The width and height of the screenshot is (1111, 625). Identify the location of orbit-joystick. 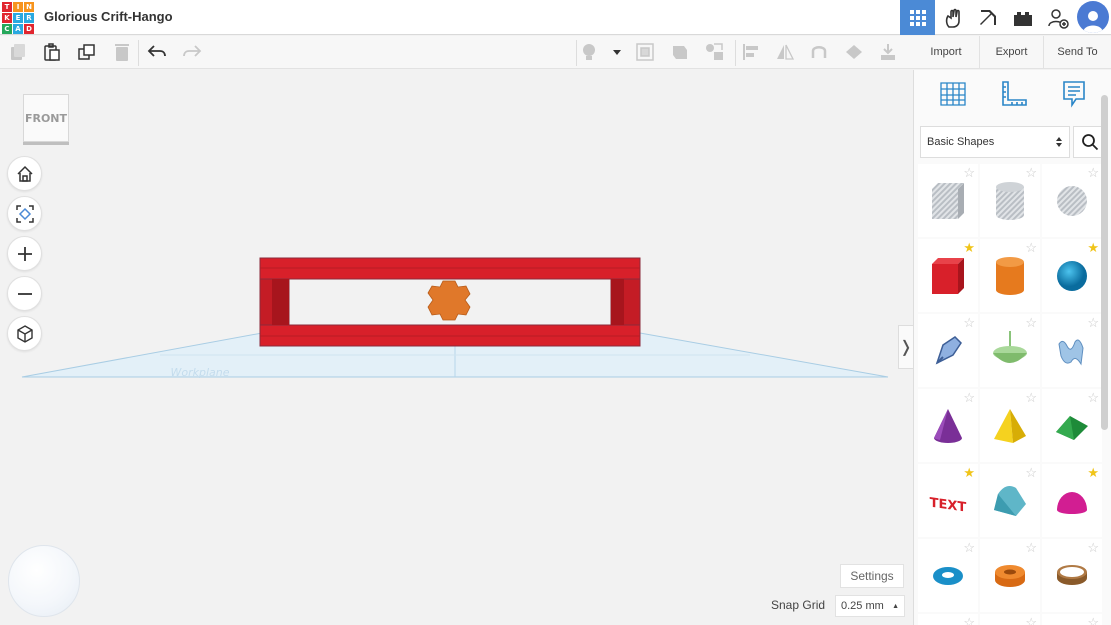
(44, 581).